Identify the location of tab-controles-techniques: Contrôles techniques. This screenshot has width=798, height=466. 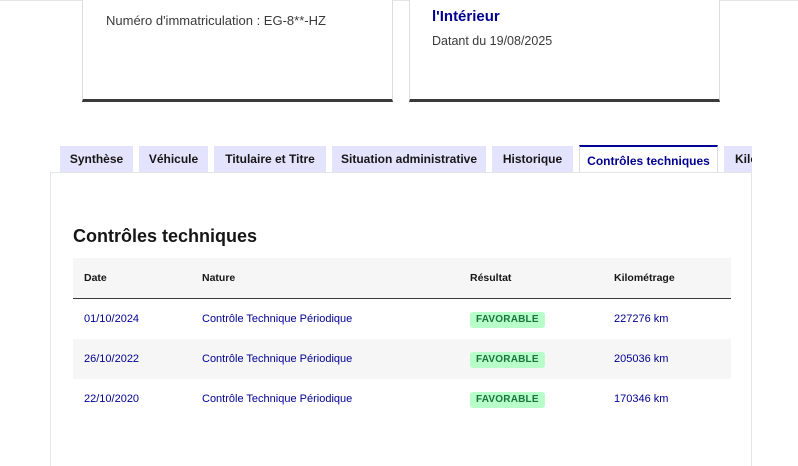
(648, 159).